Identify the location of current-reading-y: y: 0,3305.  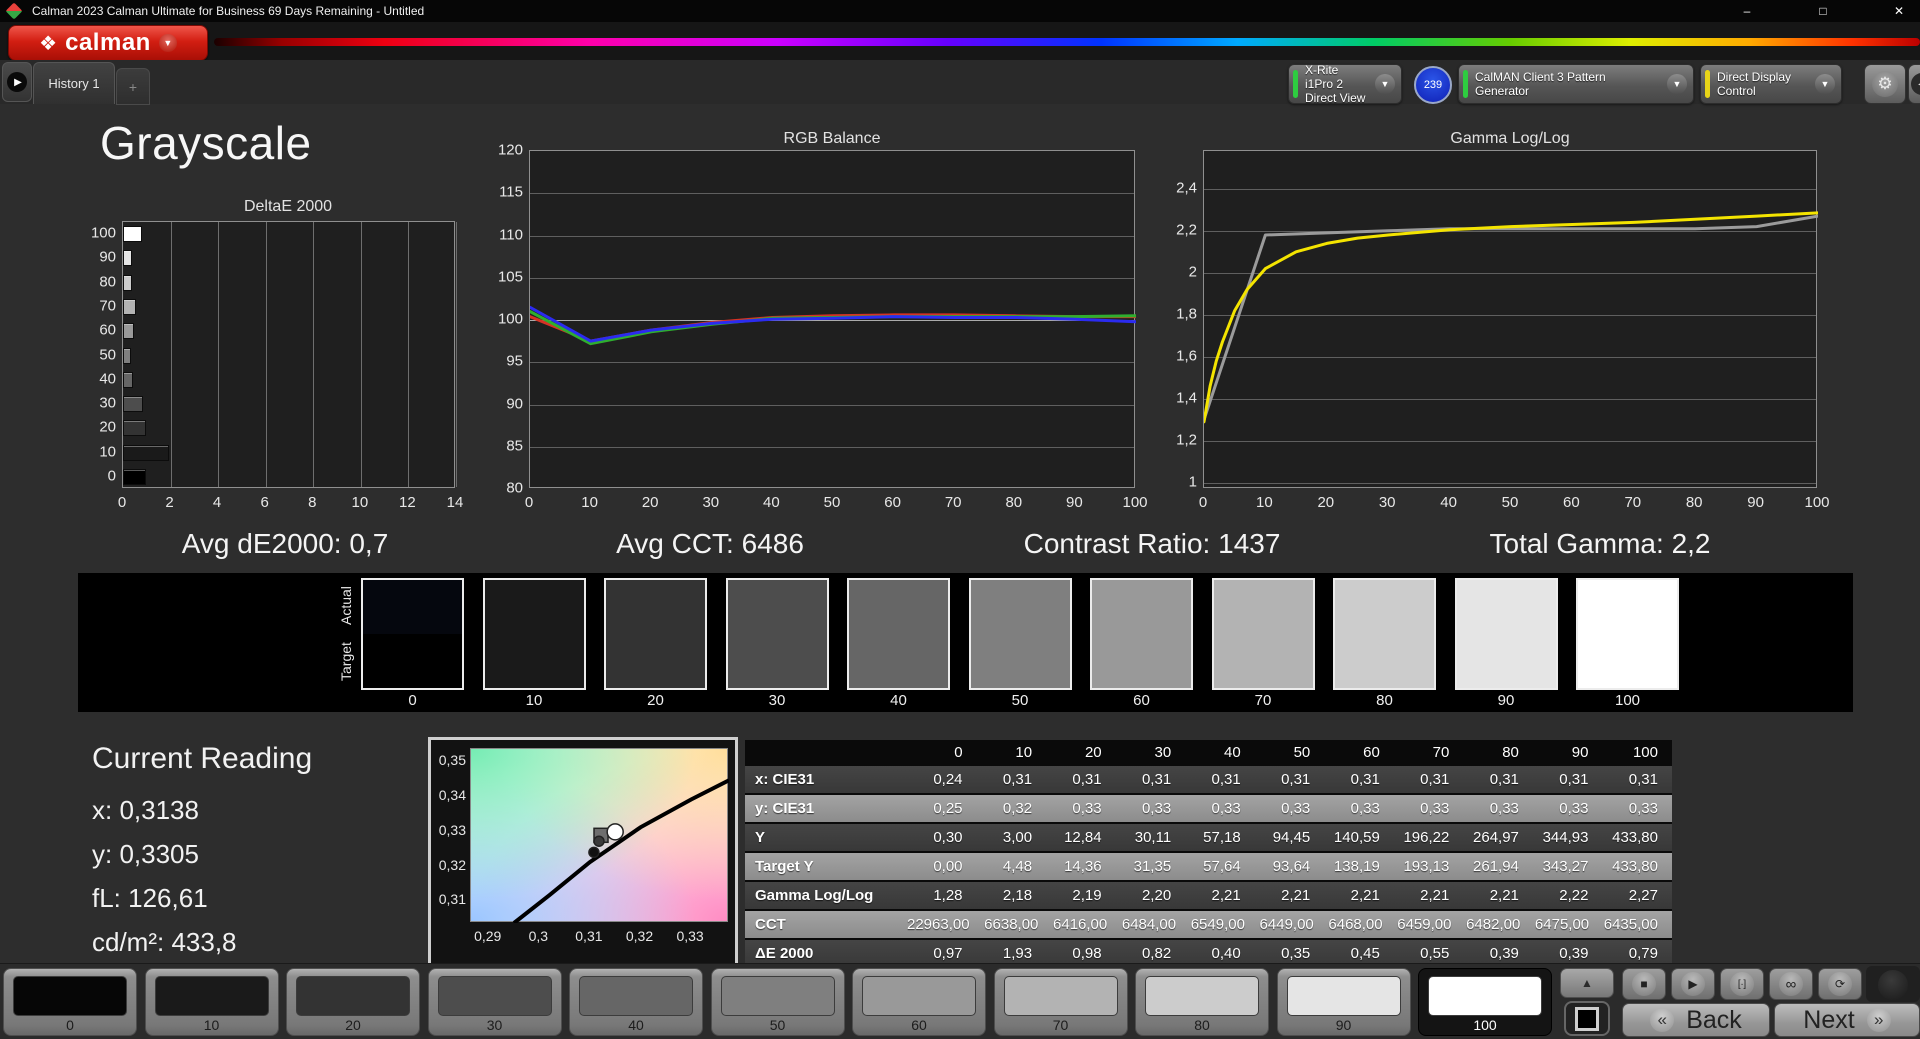
(145, 854).